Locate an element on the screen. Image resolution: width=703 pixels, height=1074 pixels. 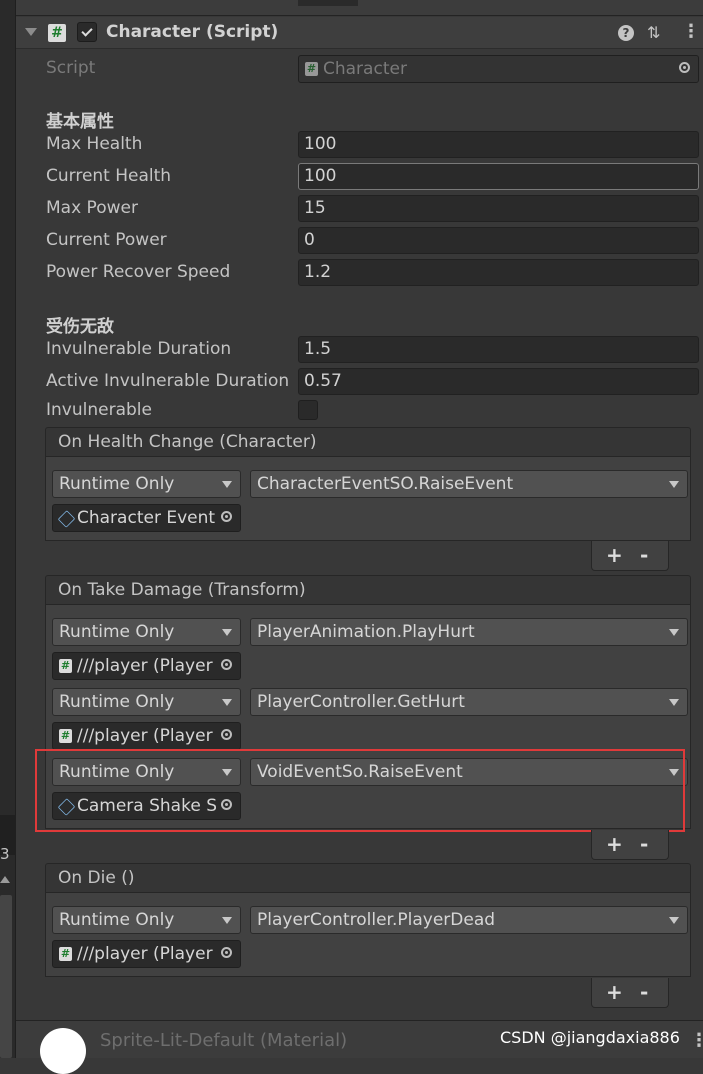
highlight-annotation-box is located at coordinates (360, 790).